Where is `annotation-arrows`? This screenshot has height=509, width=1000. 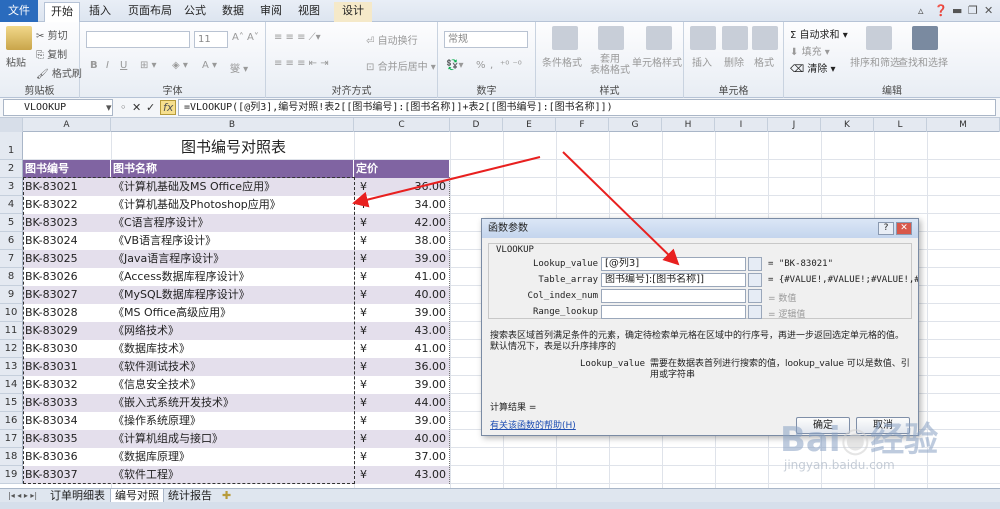 annotation-arrows is located at coordinates (516, 208).